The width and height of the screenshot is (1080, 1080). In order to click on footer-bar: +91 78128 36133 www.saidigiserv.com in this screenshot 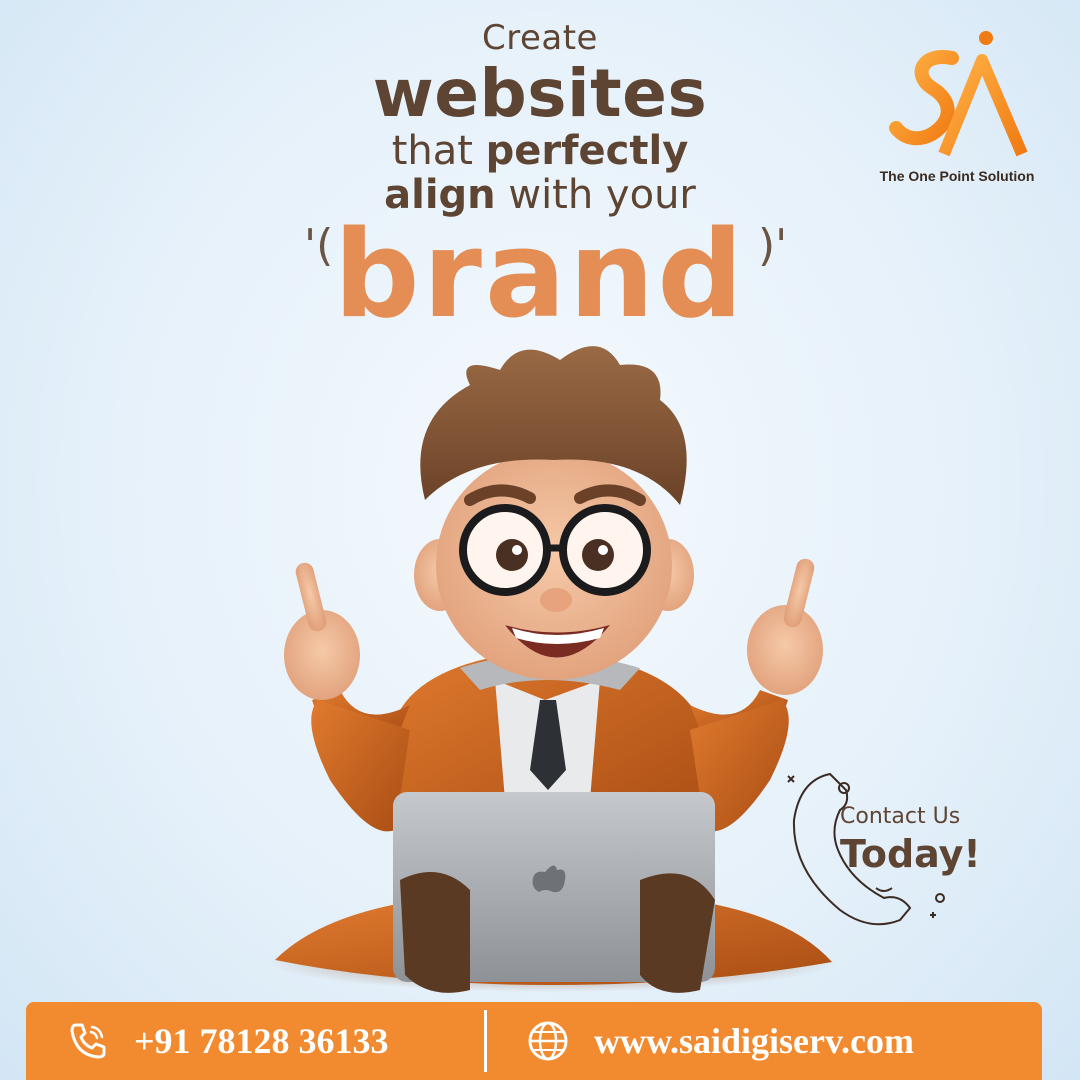, I will do `click(534, 1041)`.